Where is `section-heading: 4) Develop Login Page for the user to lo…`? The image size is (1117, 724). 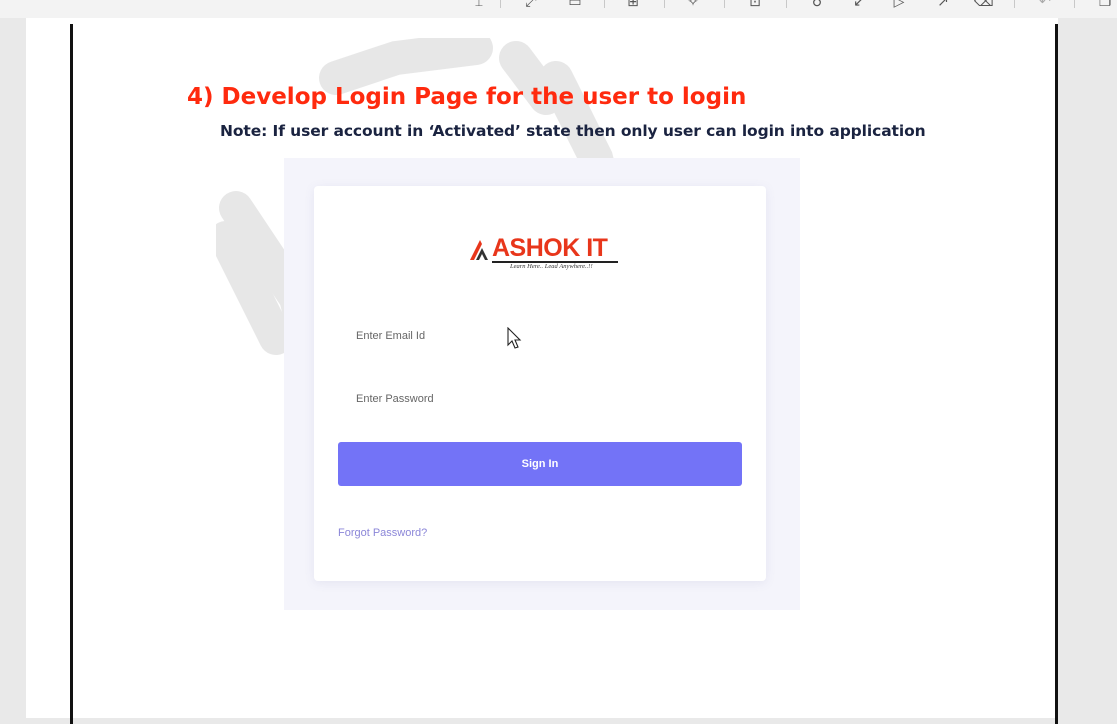
section-heading: 4) Develop Login Page for the user to lo… is located at coordinates (467, 97).